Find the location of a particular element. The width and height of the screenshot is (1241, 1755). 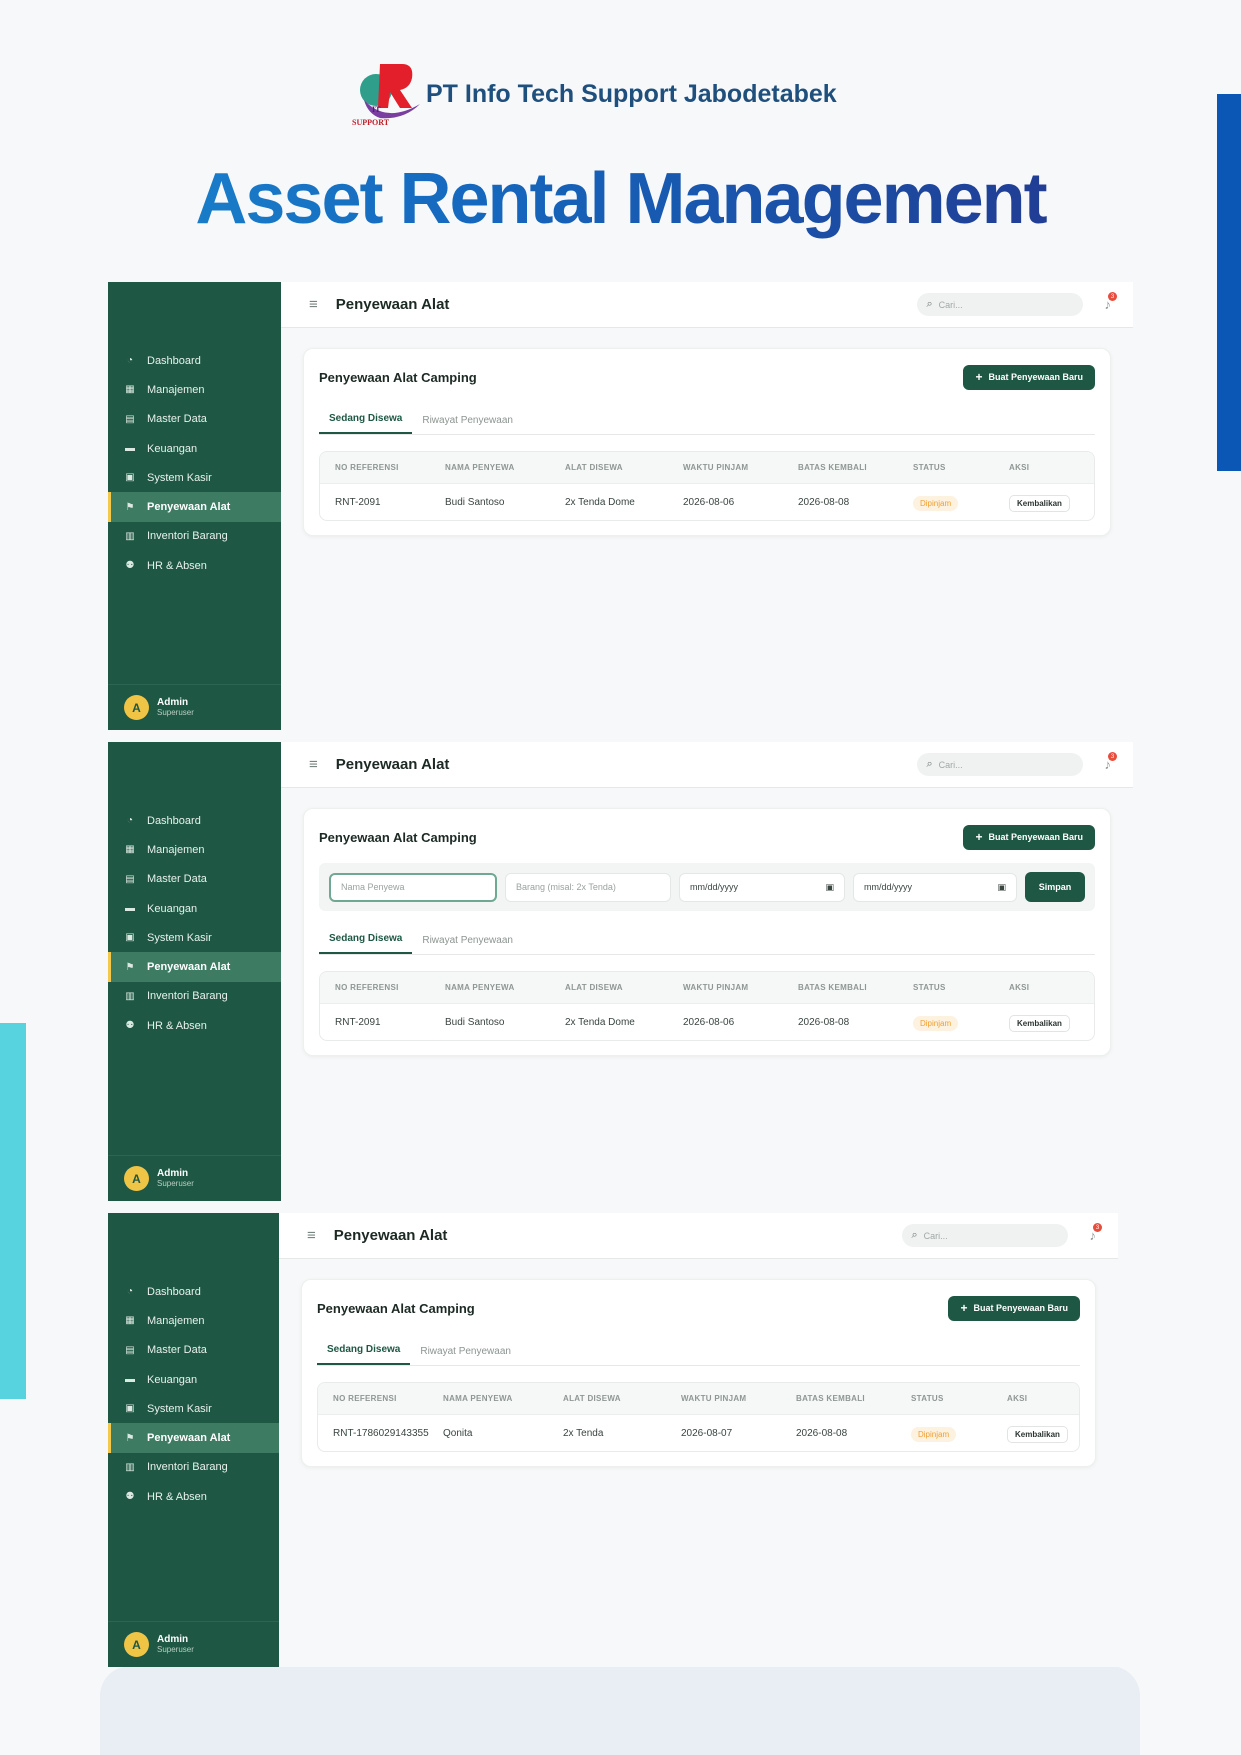

col-action: Kembalikan is located at coordinates (1039, 1022).